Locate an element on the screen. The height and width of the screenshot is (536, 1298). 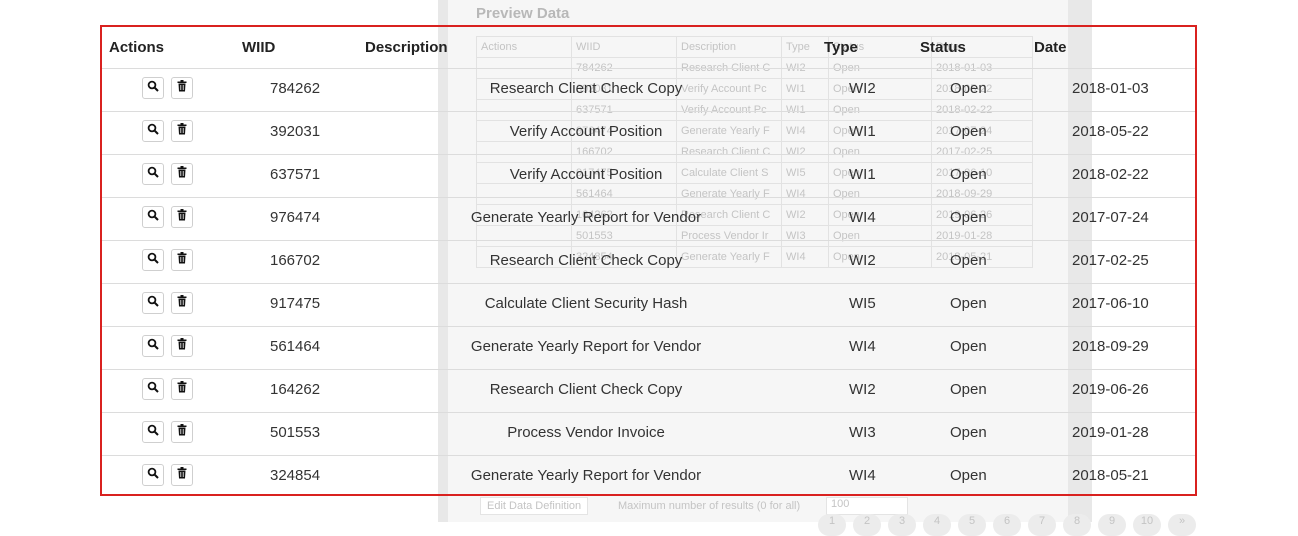
page-button: 6 is located at coordinates (1007, 525).